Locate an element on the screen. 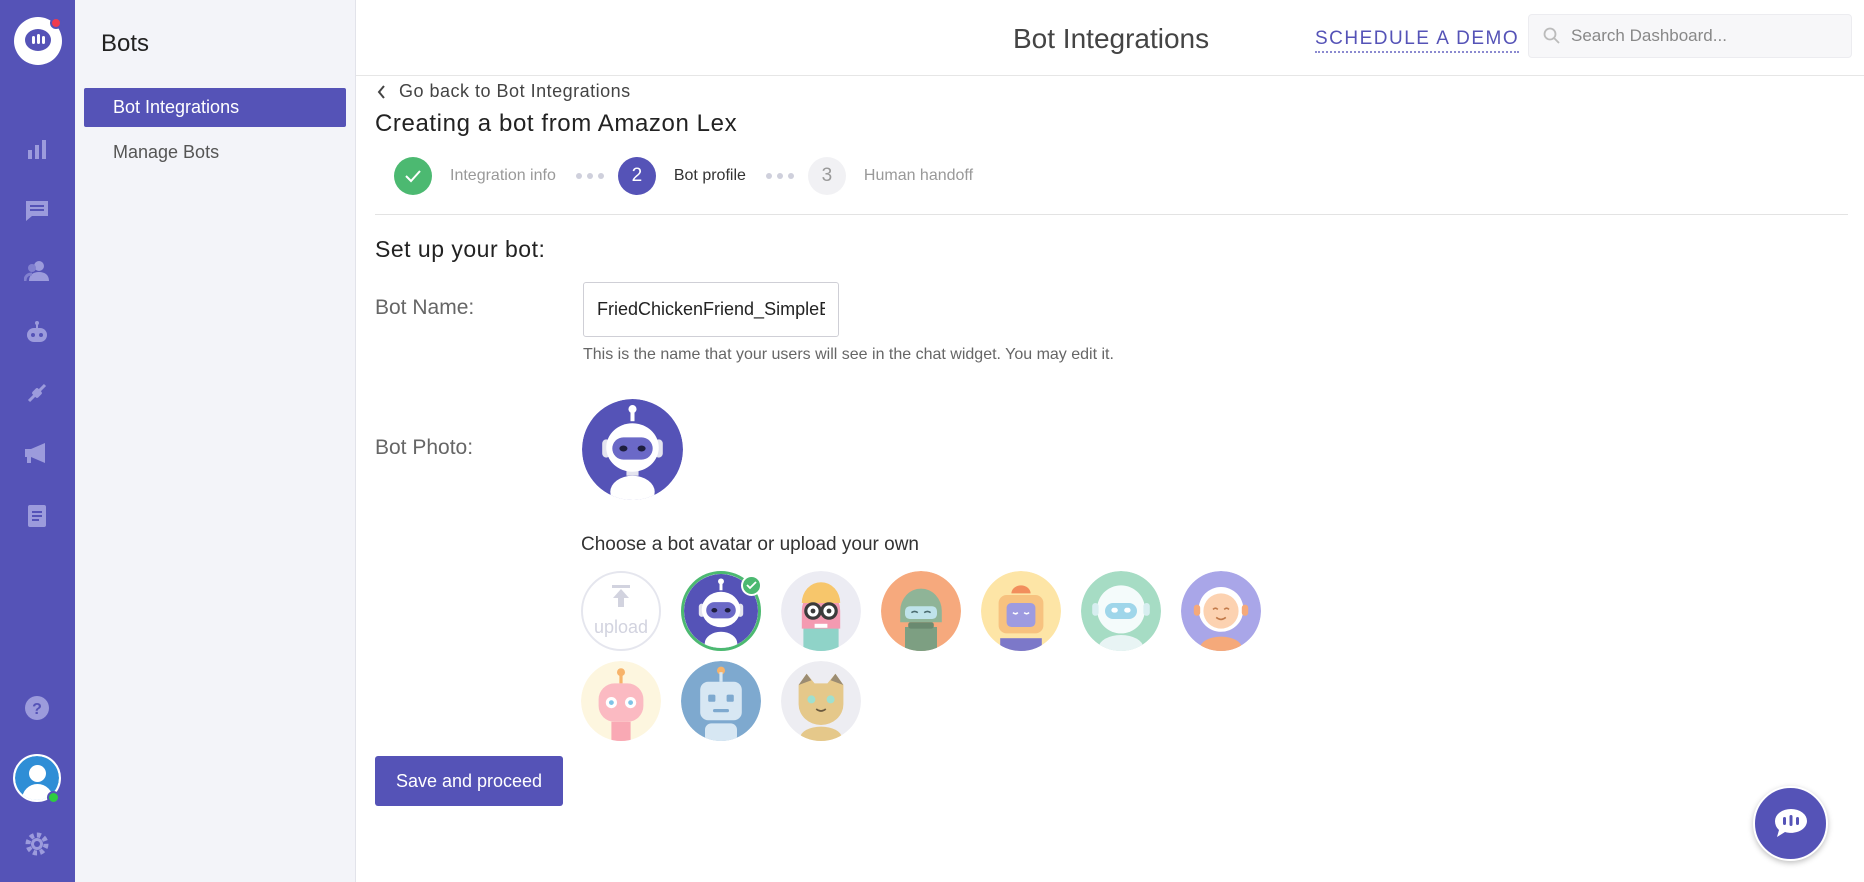 The width and height of the screenshot is (1864, 882). bot-photo-preview is located at coordinates (632, 449).